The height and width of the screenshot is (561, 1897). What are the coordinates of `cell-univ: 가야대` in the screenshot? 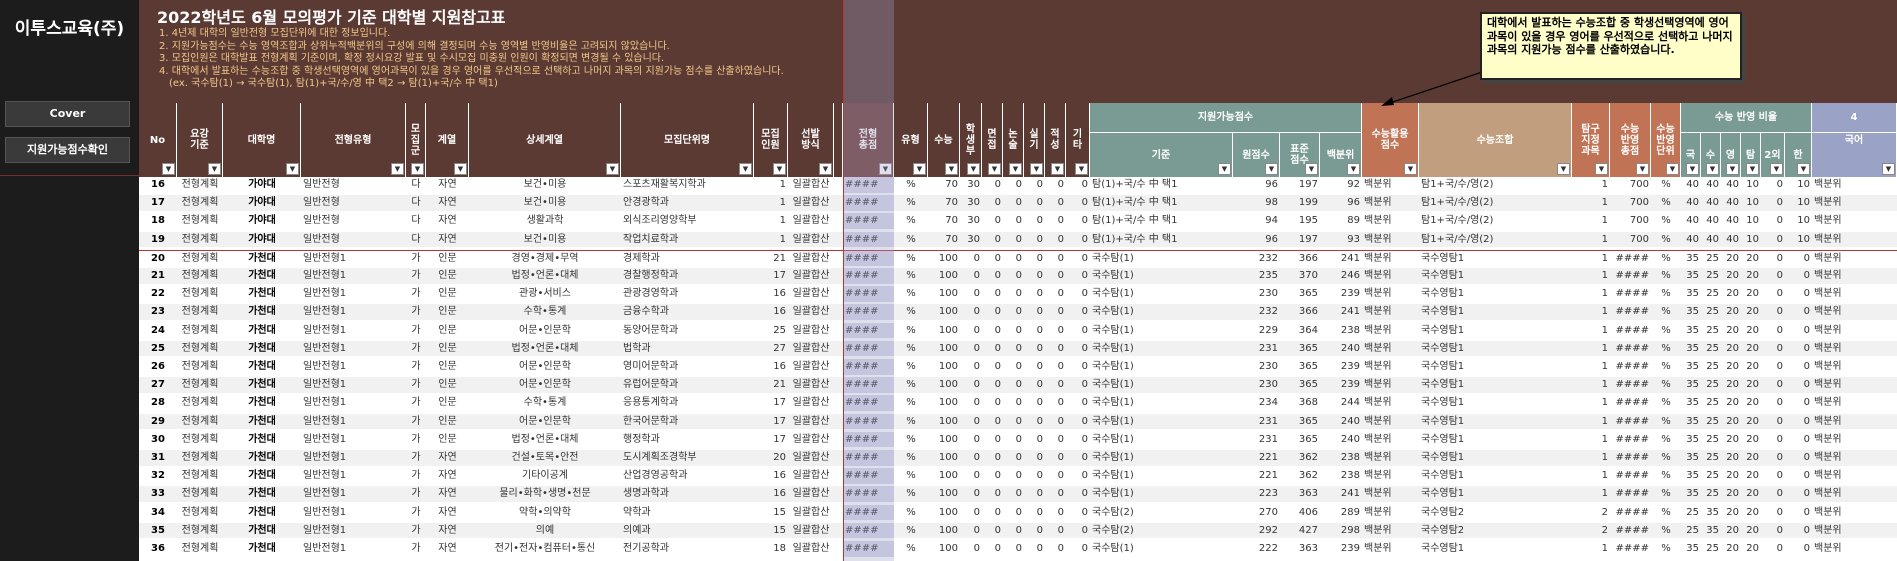 It's located at (262, 240).